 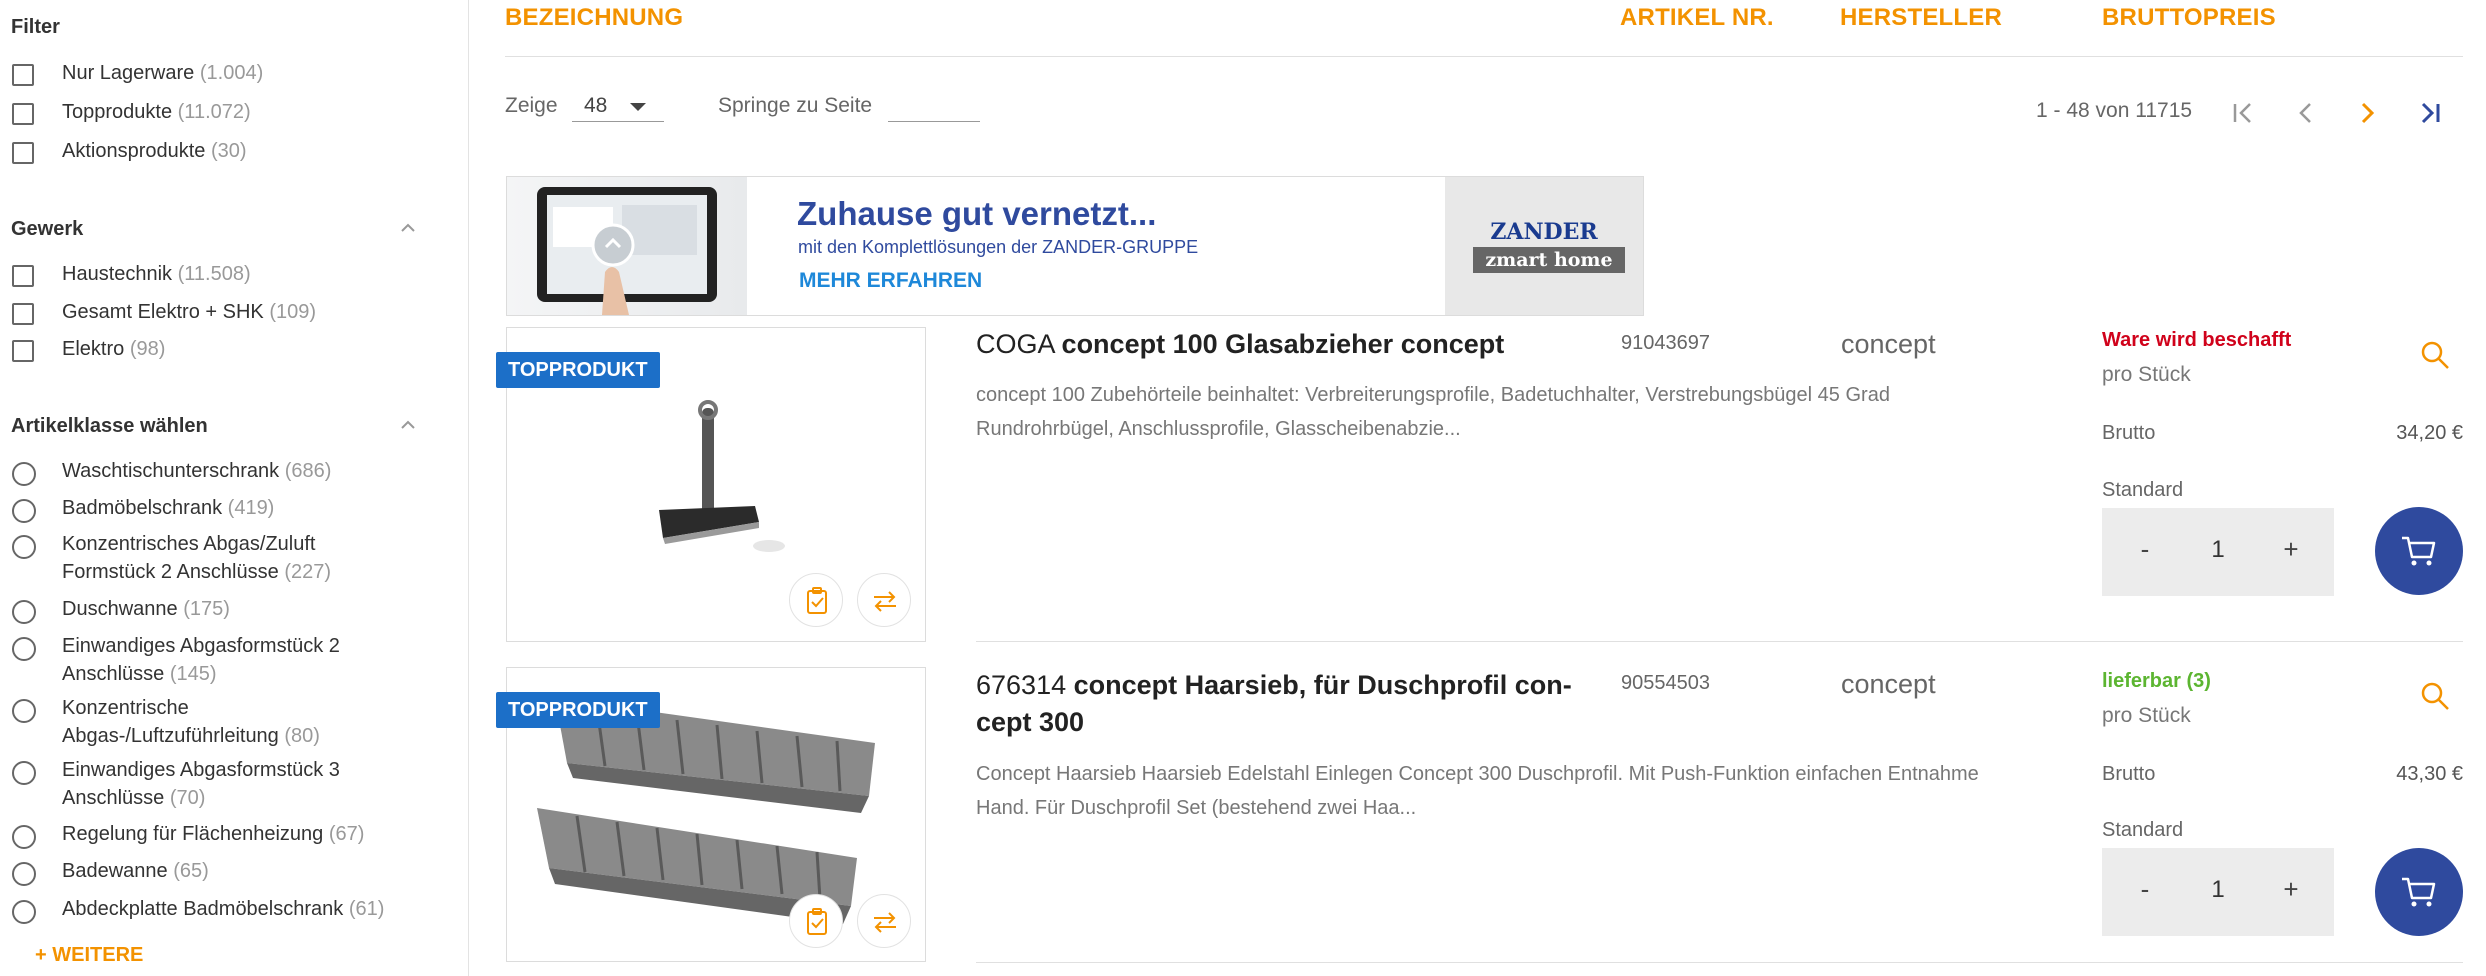 I want to click on price: 43,30 €, so click(x=2429, y=774).